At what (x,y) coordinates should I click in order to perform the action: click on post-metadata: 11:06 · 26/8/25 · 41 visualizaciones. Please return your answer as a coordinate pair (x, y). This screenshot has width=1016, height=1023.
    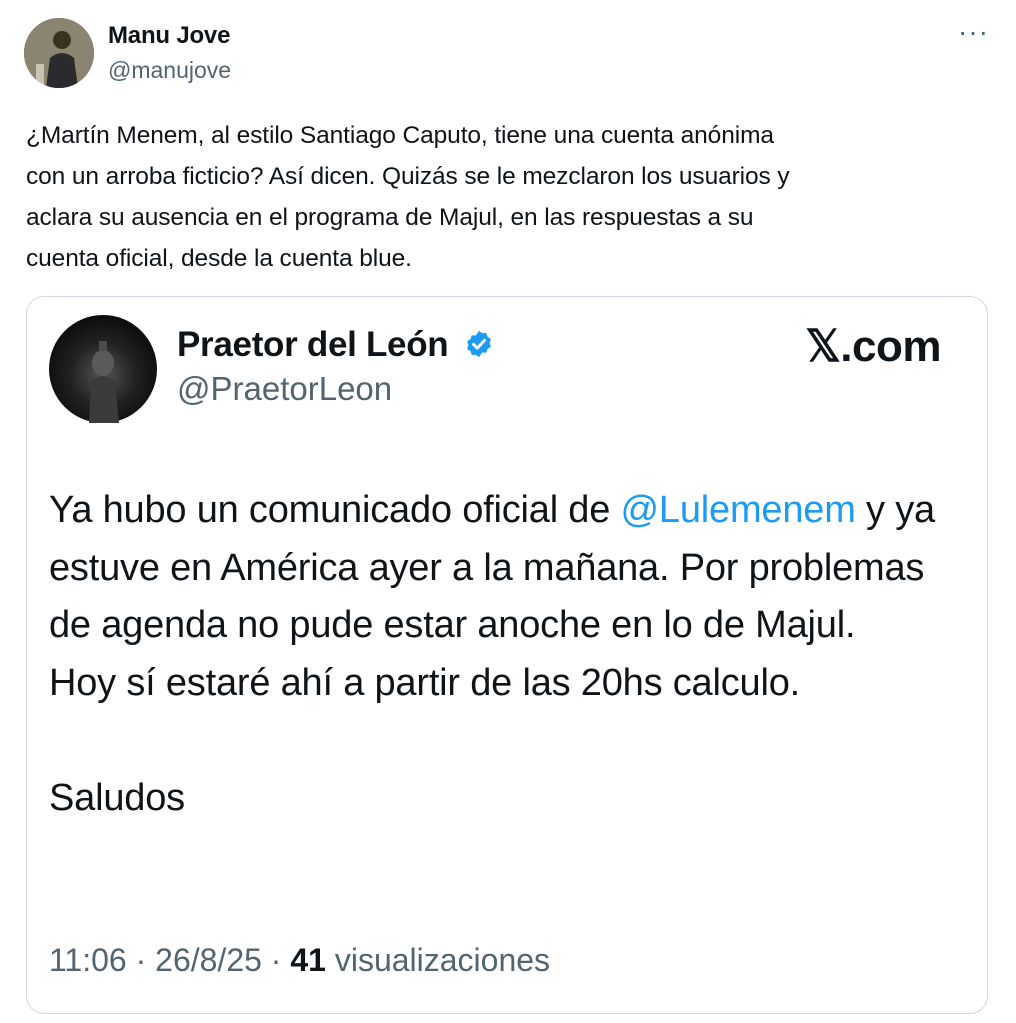
    Looking at the image, I should click on (299, 960).